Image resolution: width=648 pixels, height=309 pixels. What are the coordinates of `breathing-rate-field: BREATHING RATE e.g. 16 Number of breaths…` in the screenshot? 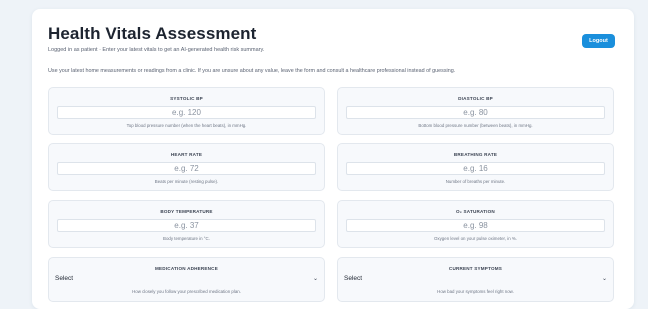 It's located at (475, 167).